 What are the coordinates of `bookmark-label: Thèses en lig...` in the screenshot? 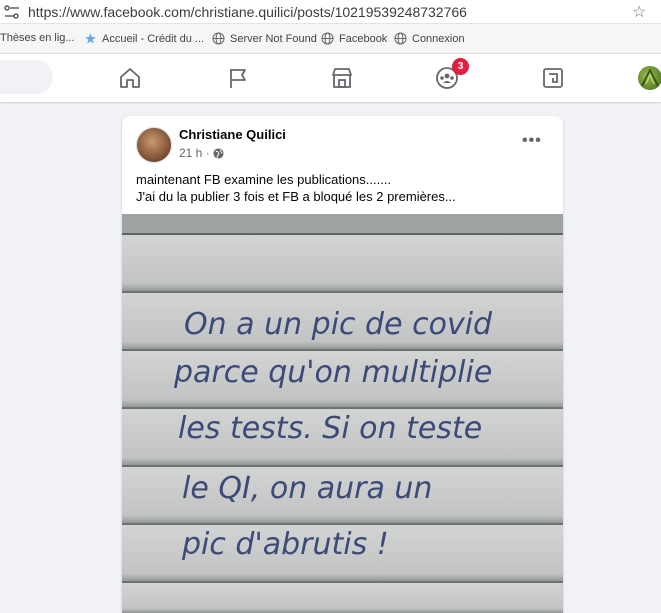 It's located at (37, 38).